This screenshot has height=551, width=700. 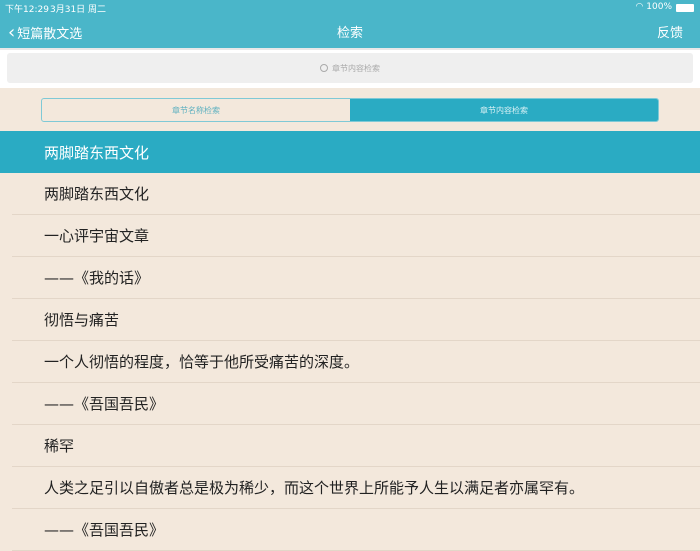 I want to click on search-bar: 章节内容检索, so click(x=350, y=68).